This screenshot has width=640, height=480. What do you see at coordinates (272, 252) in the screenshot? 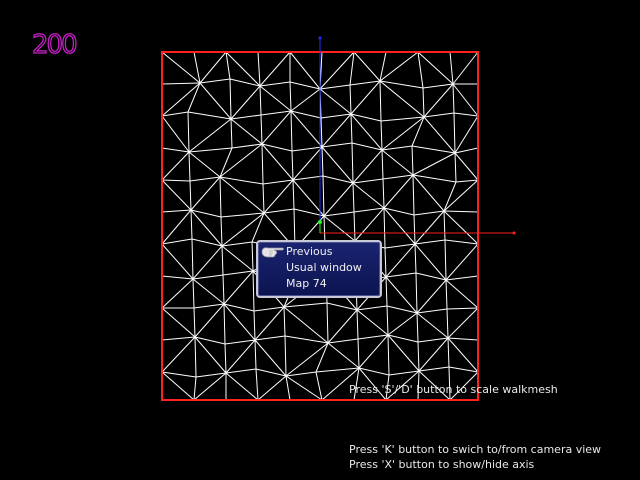
I see `pointing-hand-icon` at bounding box center [272, 252].